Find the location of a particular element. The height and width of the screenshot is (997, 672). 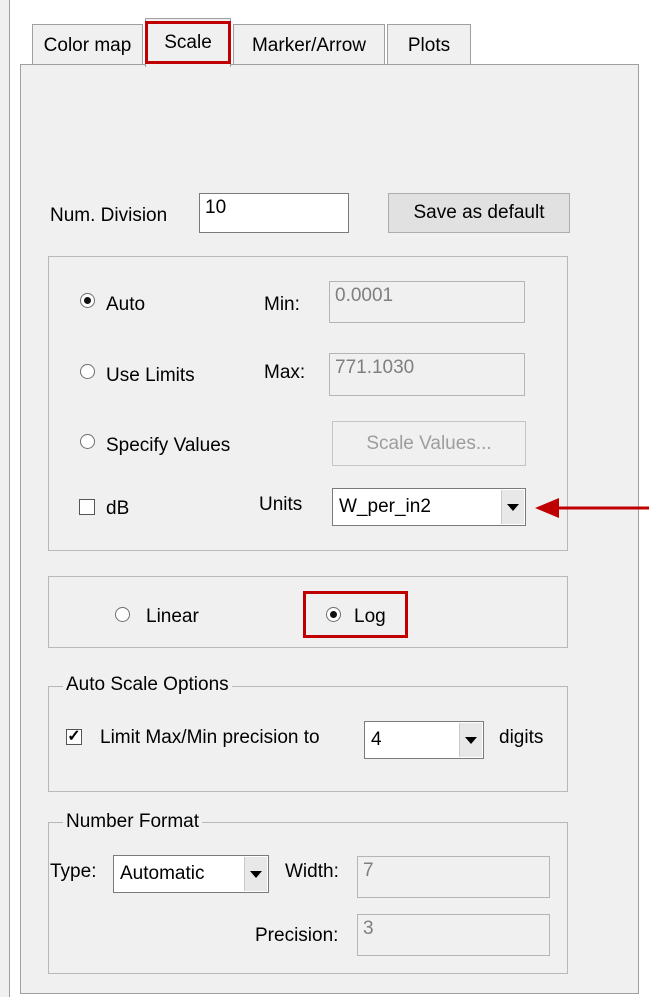

max-input: 771.1030 is located at coordinates (427, 374).